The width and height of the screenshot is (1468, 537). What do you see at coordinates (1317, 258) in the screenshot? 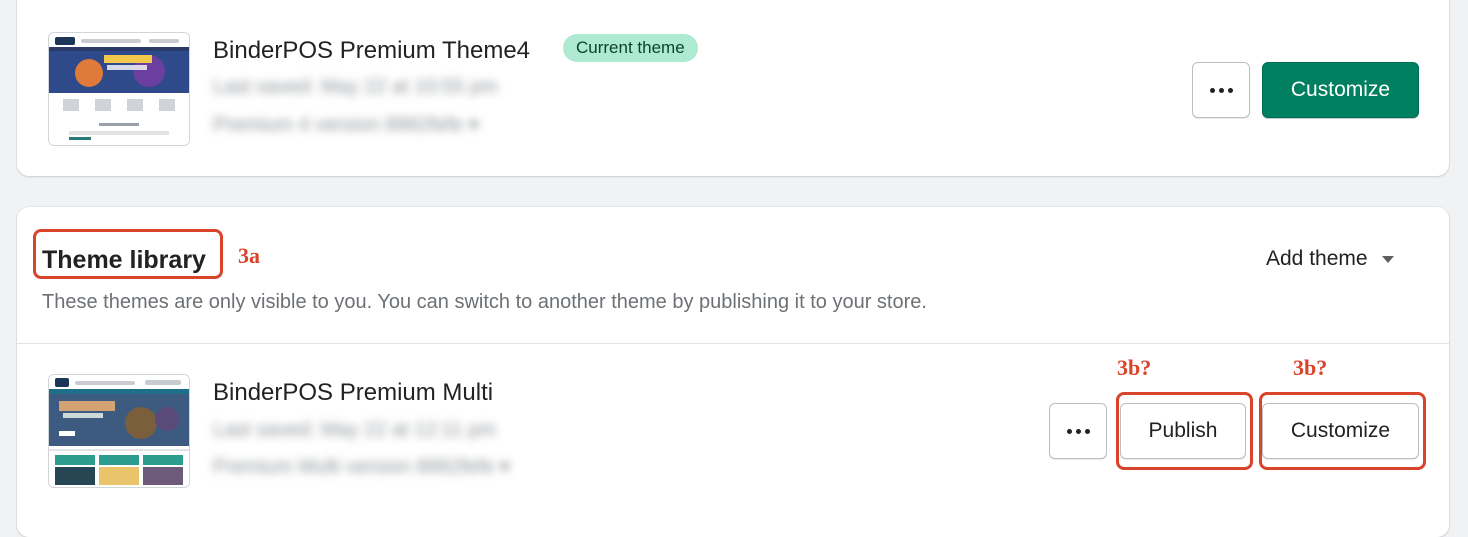
I see `add-theme-label: Add theme` at bounding box center [1317, 258].